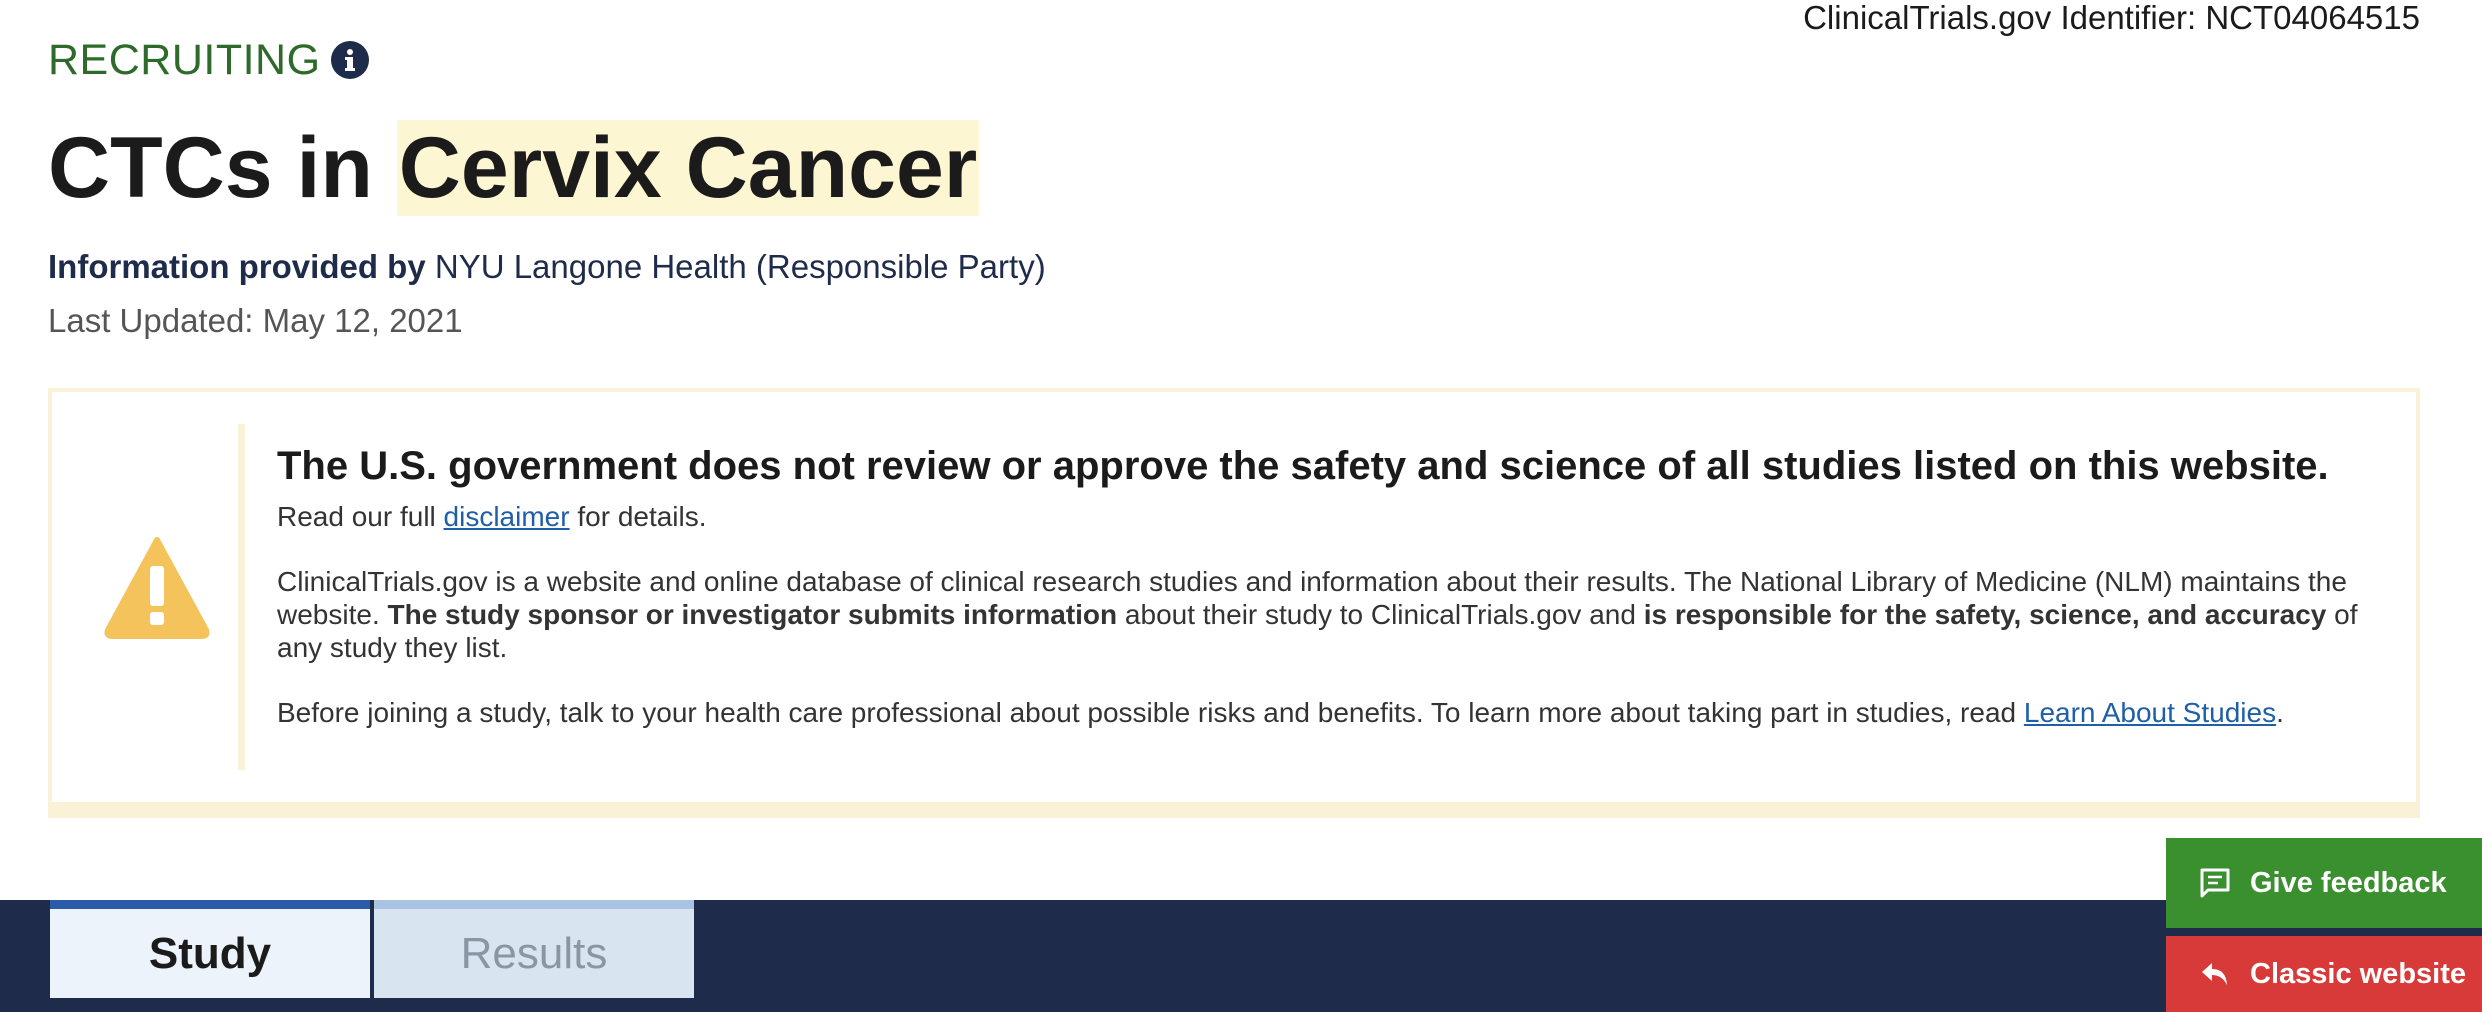 This screenshot has height=1012, width=2482. I want to click on recruitment-status: RECRUITING, so click(184, 60).